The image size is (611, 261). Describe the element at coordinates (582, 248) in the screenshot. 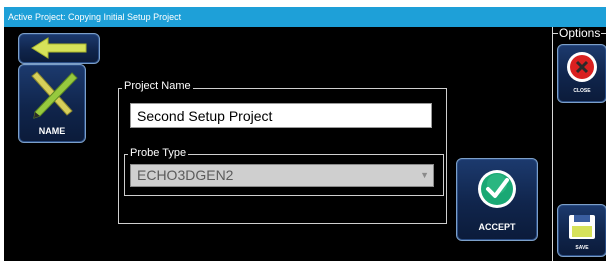

I see `save-button-label: SAVE` at that location.